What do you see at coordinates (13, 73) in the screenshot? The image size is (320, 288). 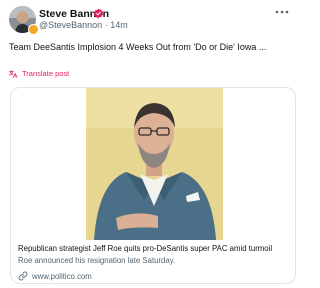 I see `translate-icon` at bounding box center [13, 73].